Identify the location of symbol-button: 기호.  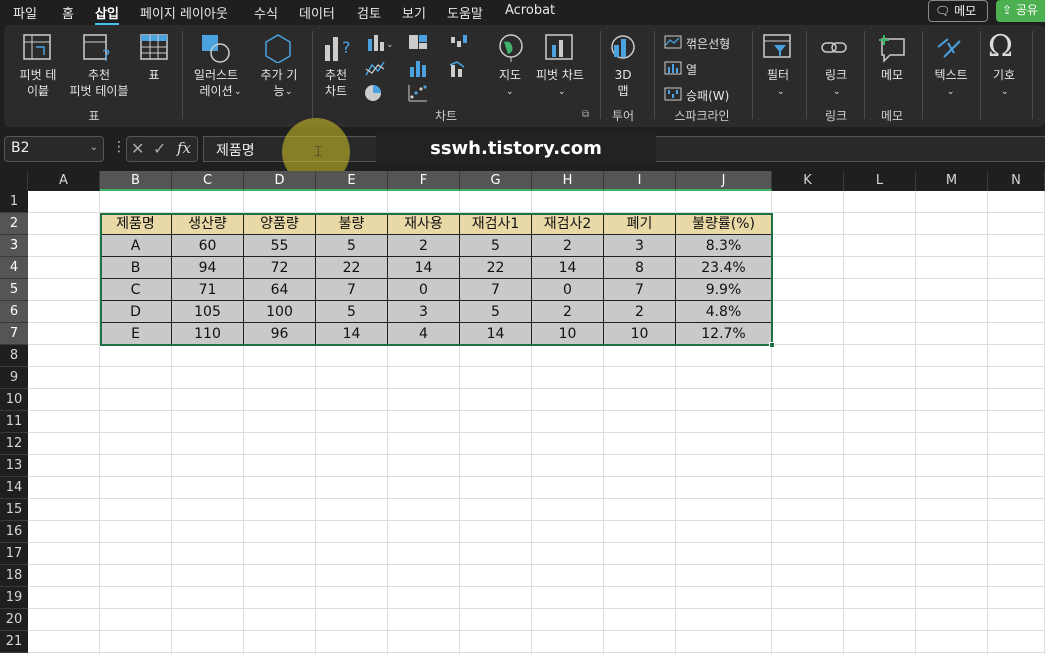
(1004, 75).